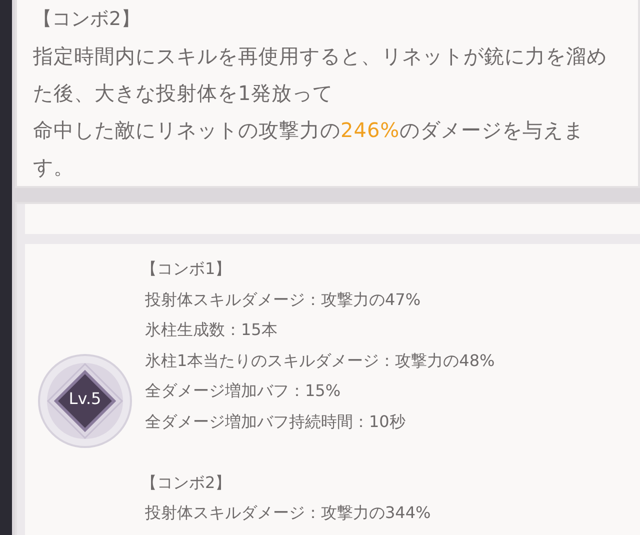 The image size is (640, 535). What do you see at coordinates (288, 513) in the screenshot?
I see `stat-text: 投射体スキルダメージ：攻撃力の344%` at bounding box center [288, 513].